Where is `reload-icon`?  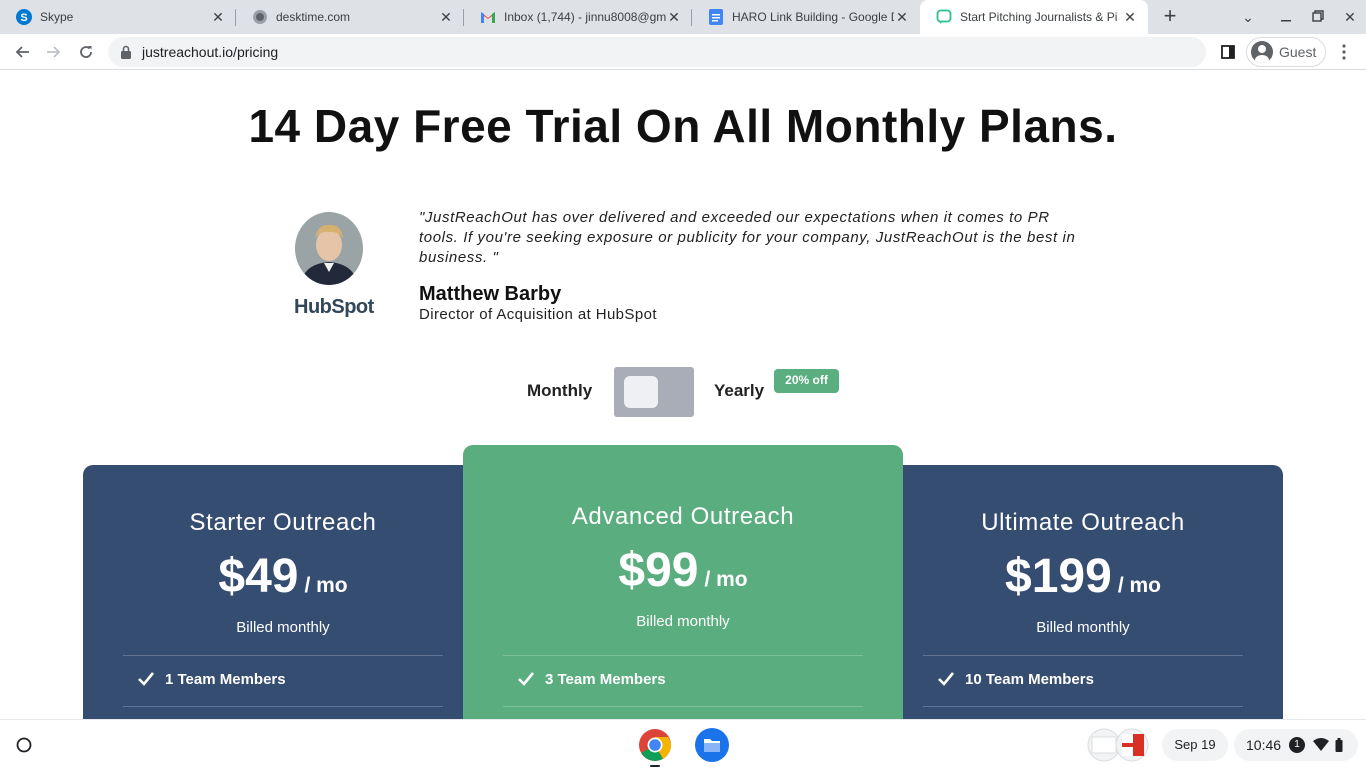
reload-icon is located at coordinates (86, 52).